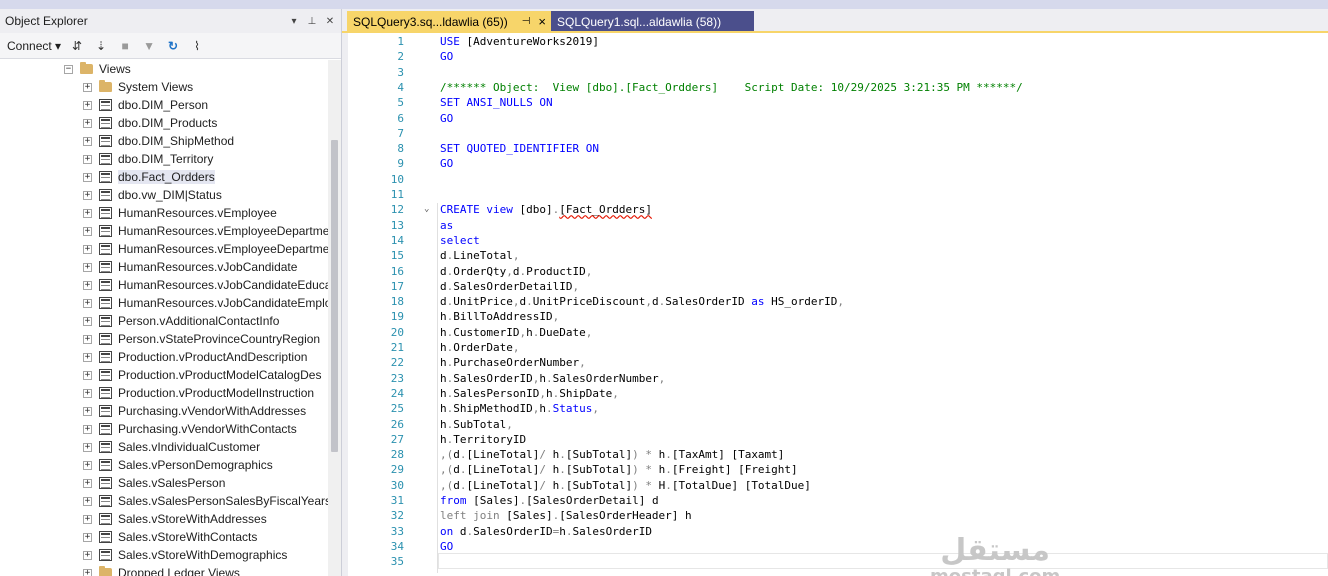 The image size is (1328, 576). What do you see at coordinates (161, 570) in the screenshot?
I see `tree-folder: + Dropped Ledger Views` at bounding box center [161, 570].